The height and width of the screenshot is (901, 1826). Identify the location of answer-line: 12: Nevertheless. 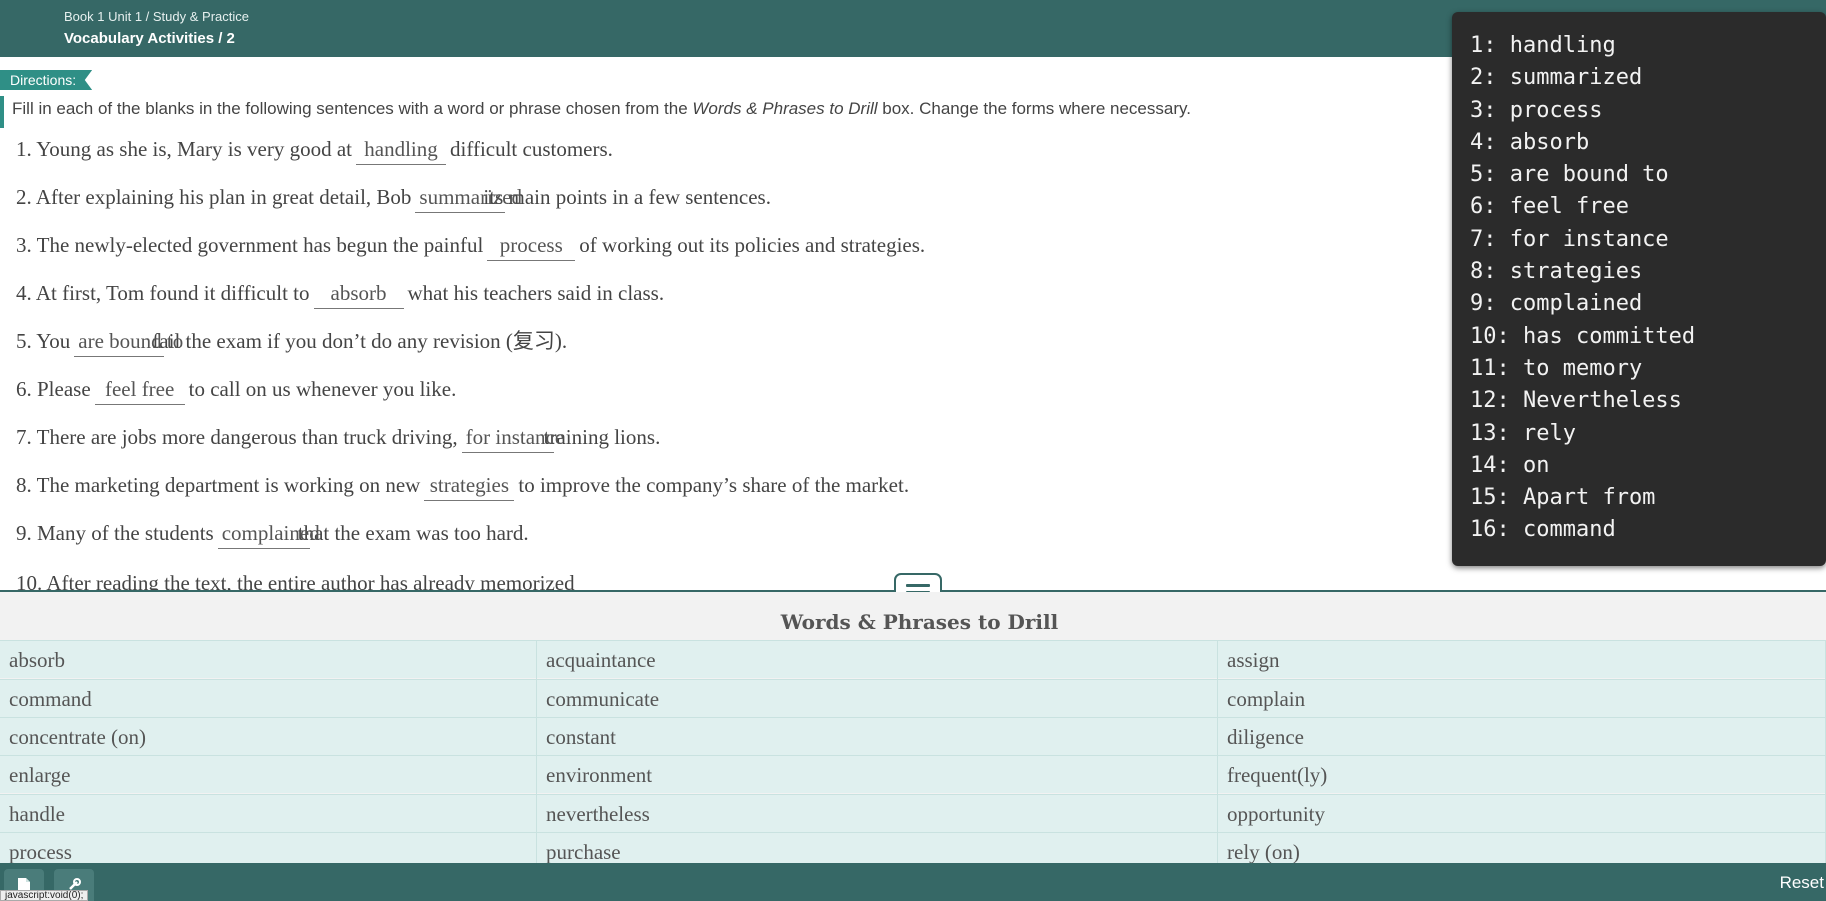
(1576, 401).